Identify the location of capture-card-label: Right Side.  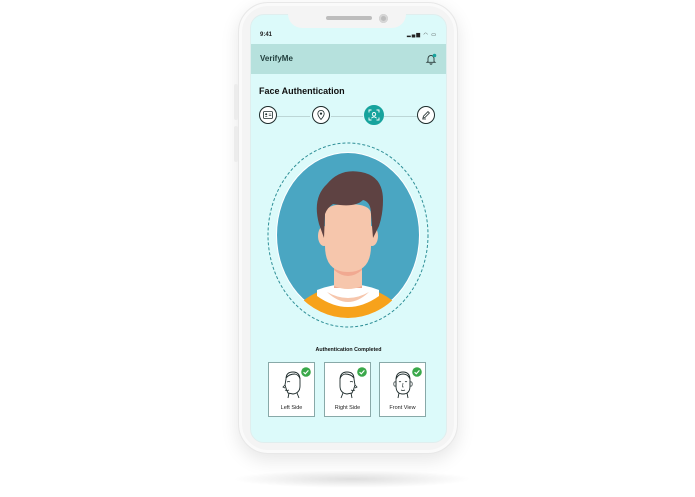
(347, 408).